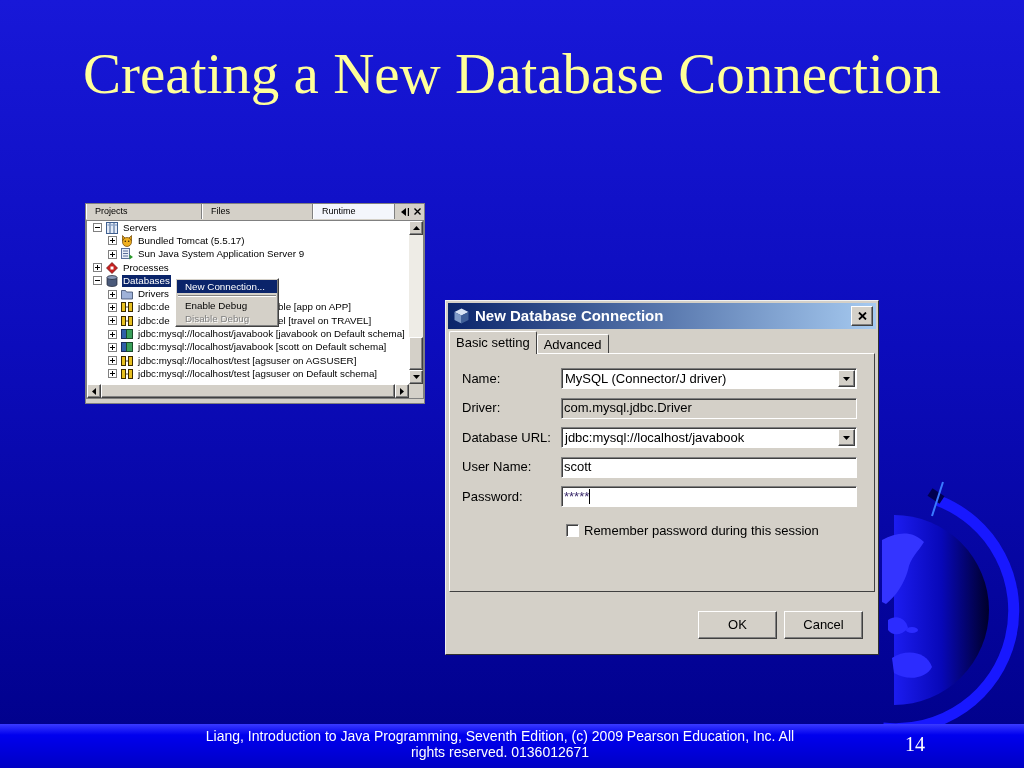  What do you see at coordinates (127, 240) in the screenshot?
I see `cat-icon` at bounding box center [127, 240].